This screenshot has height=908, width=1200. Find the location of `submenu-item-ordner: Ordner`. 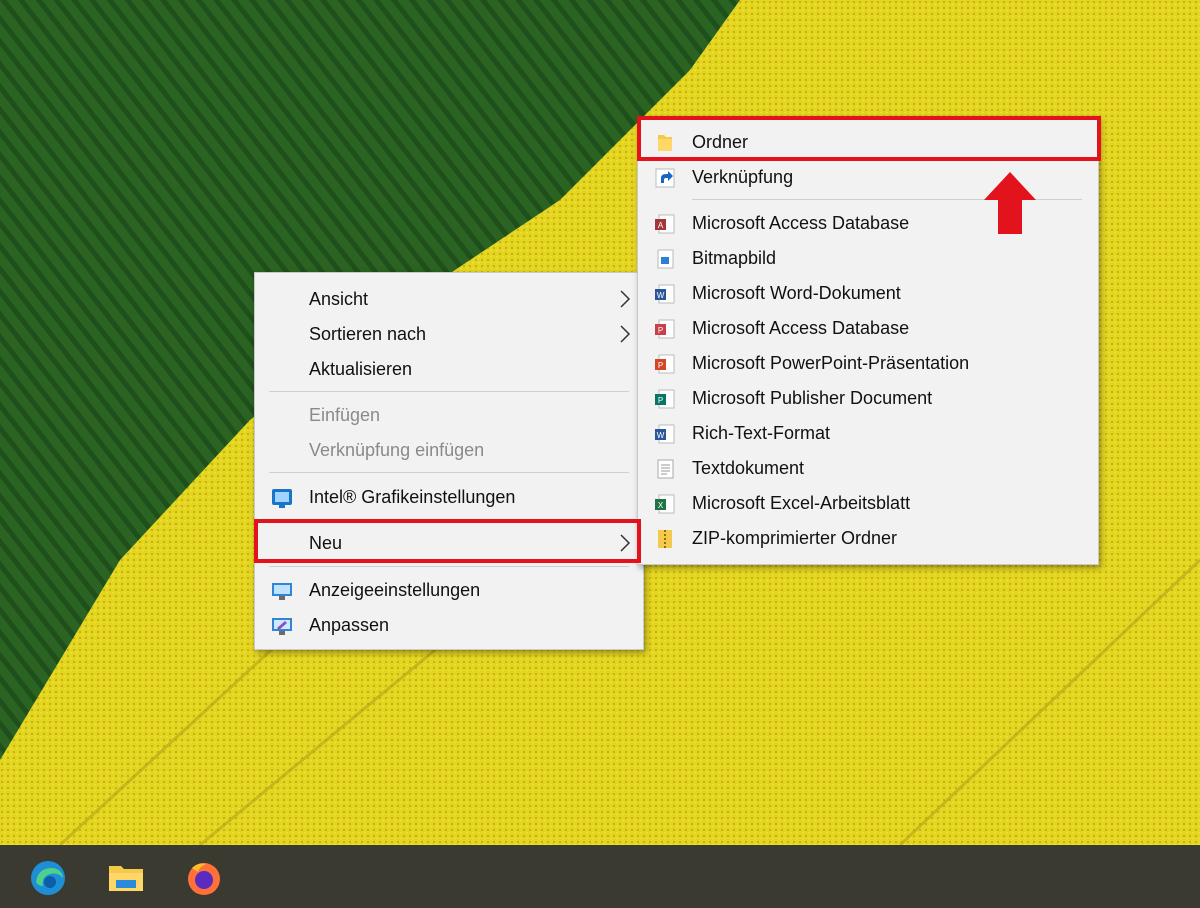

submenu-item-ordner: Ordner is located at coordinates (868, 142).